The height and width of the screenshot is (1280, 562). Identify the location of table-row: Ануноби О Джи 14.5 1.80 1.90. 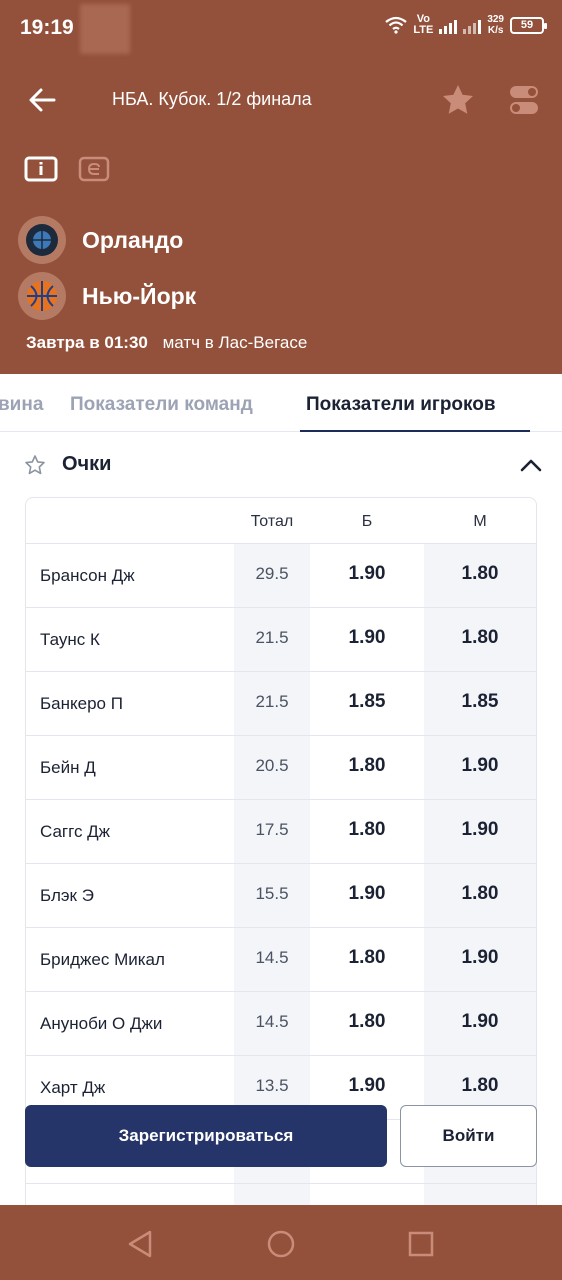
(281, 1024).